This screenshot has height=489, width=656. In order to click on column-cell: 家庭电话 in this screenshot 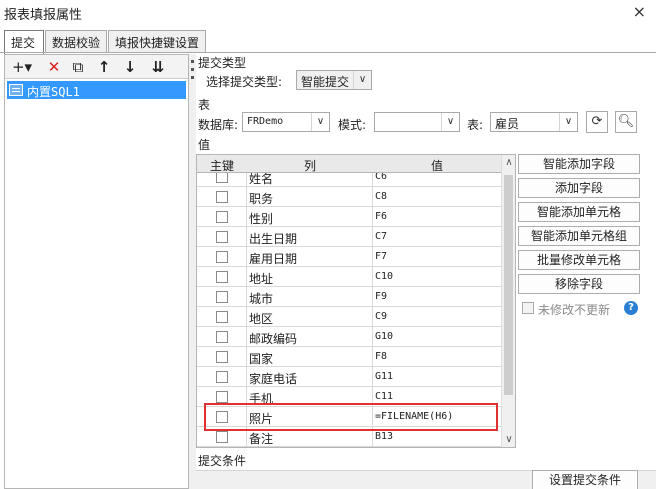, I will do `click(310, 377)`.